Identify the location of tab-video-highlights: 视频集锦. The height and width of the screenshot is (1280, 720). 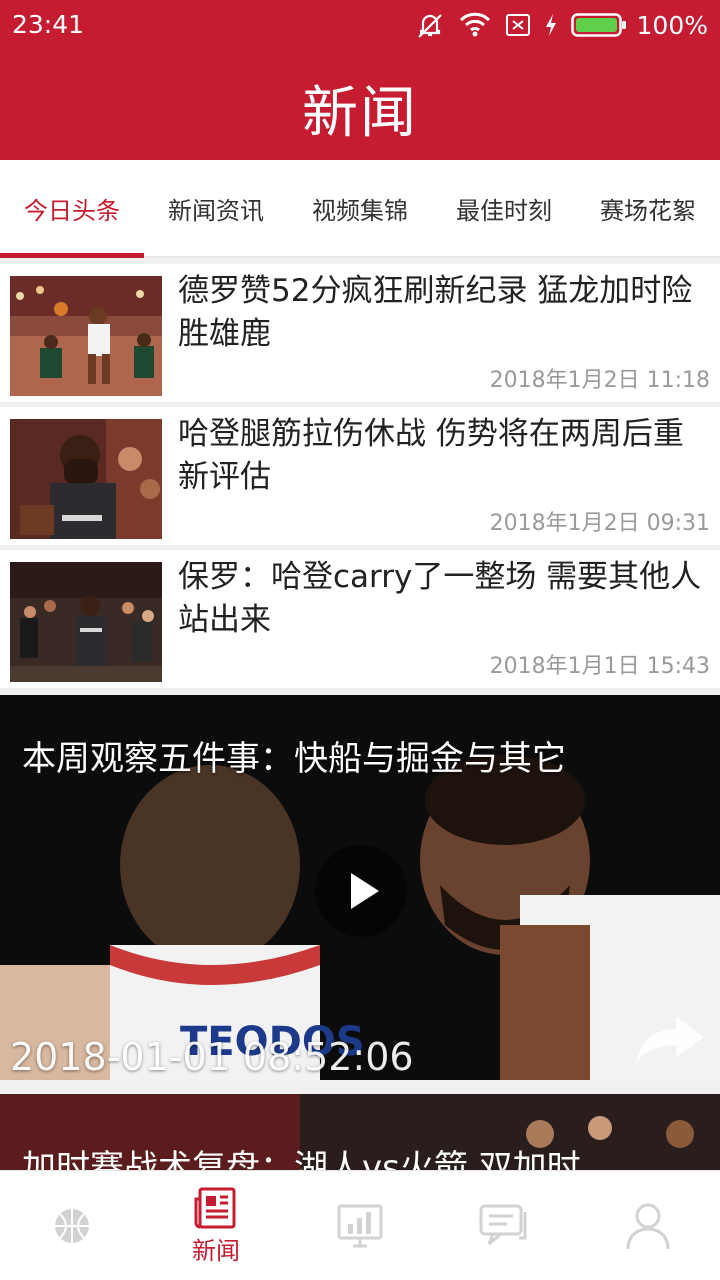
(360, 208).